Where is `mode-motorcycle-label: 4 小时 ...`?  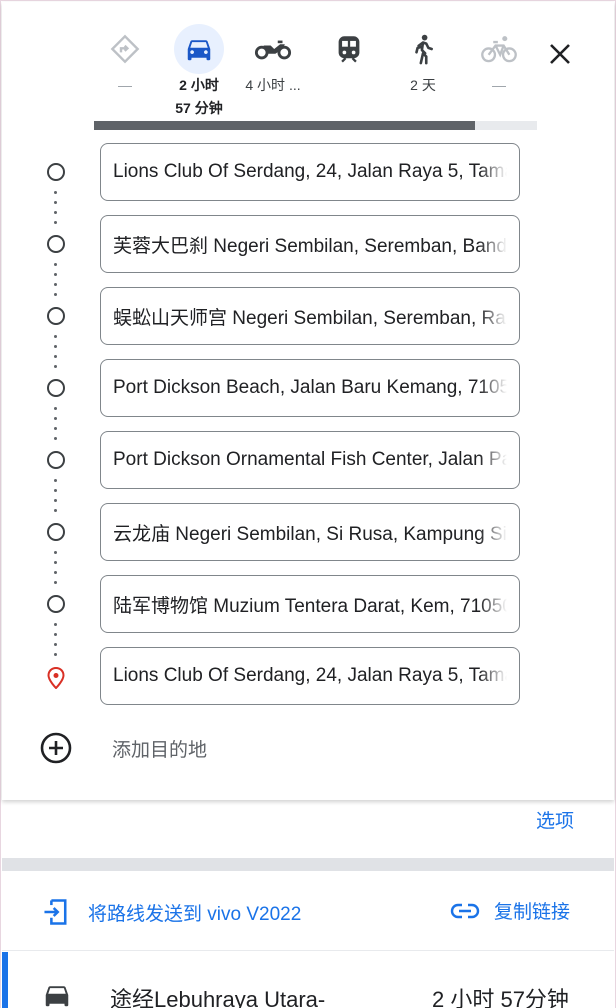 mode-motorcycle-label: 4 小时 ... is located at coordinates (273, 85).